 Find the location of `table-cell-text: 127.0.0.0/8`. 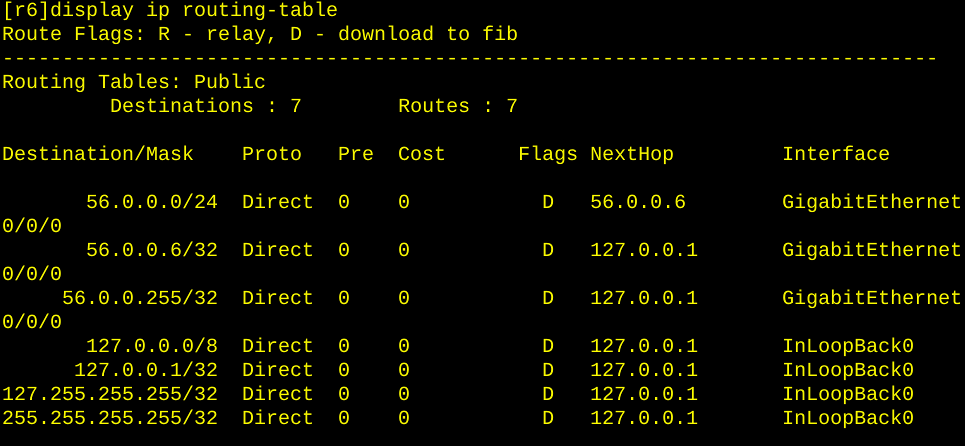

table-cell-text: 127.0.0.0/8 is located at coordinates (151, 348).